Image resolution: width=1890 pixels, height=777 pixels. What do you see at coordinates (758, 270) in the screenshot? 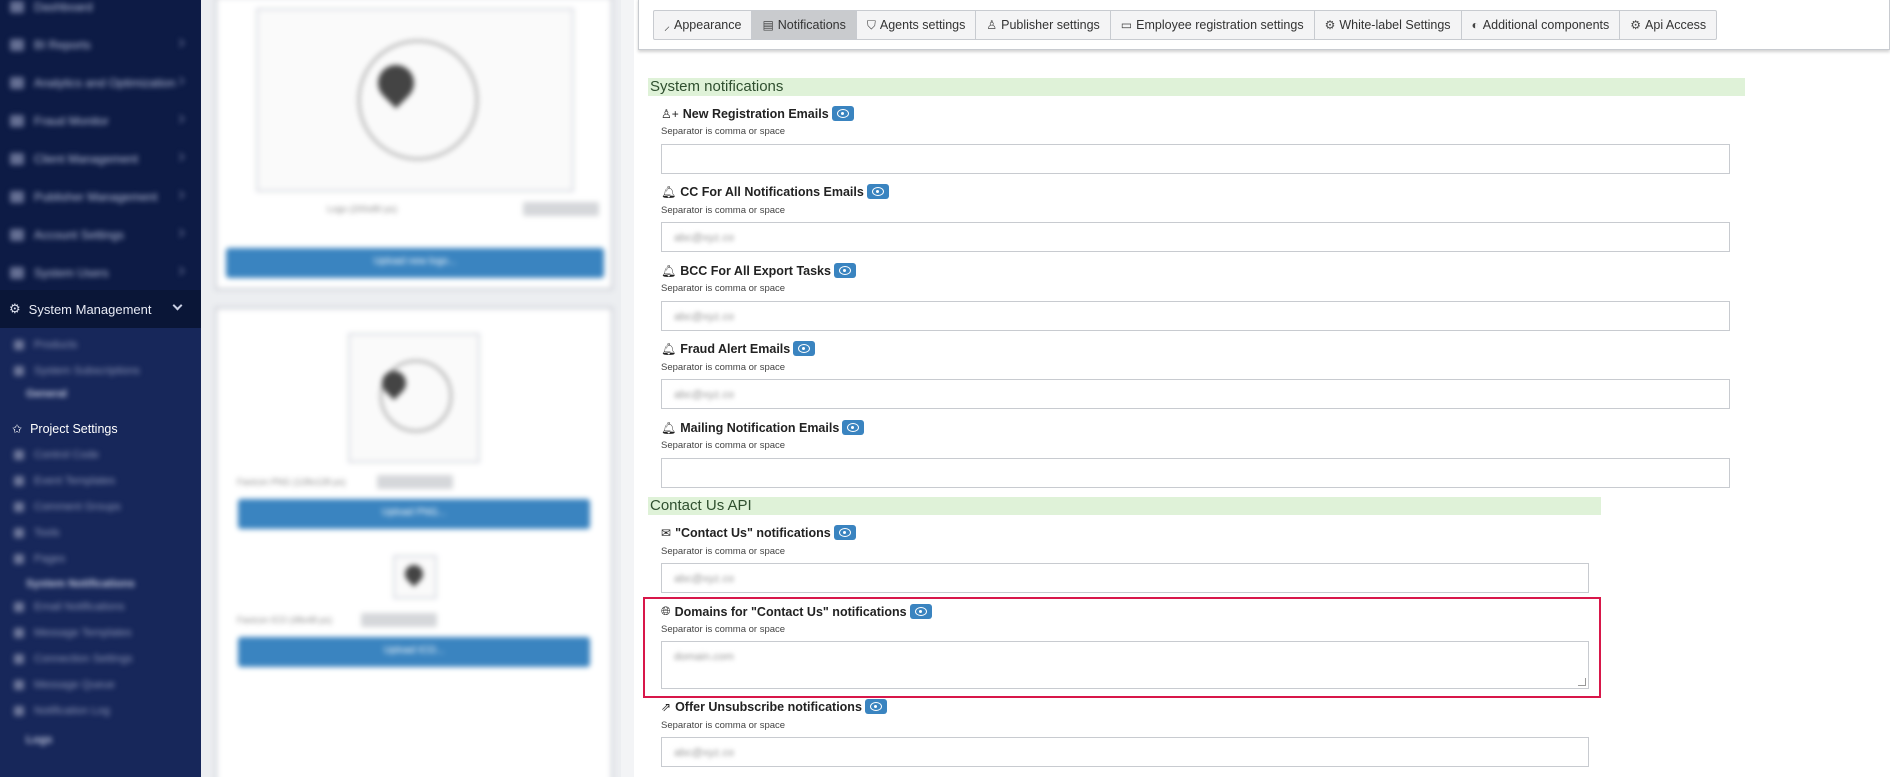
I see `field-label-bcc-export: 🔔︎ BCC For All Export Tasks` at bounding box center [758, 270].